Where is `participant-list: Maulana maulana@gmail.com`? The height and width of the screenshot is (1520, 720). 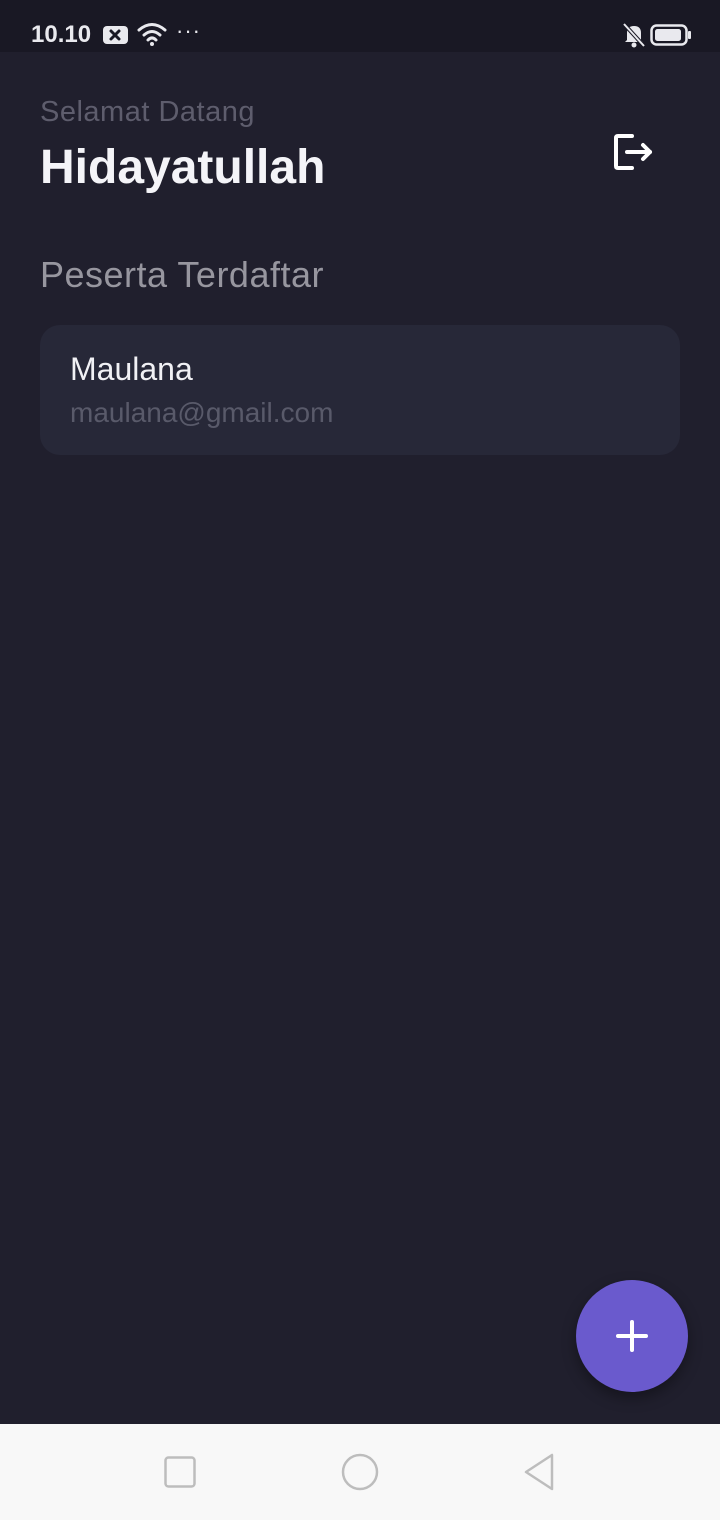 participant-list: Maulana maulana@gmail.com is located at coordinates (360, 390).